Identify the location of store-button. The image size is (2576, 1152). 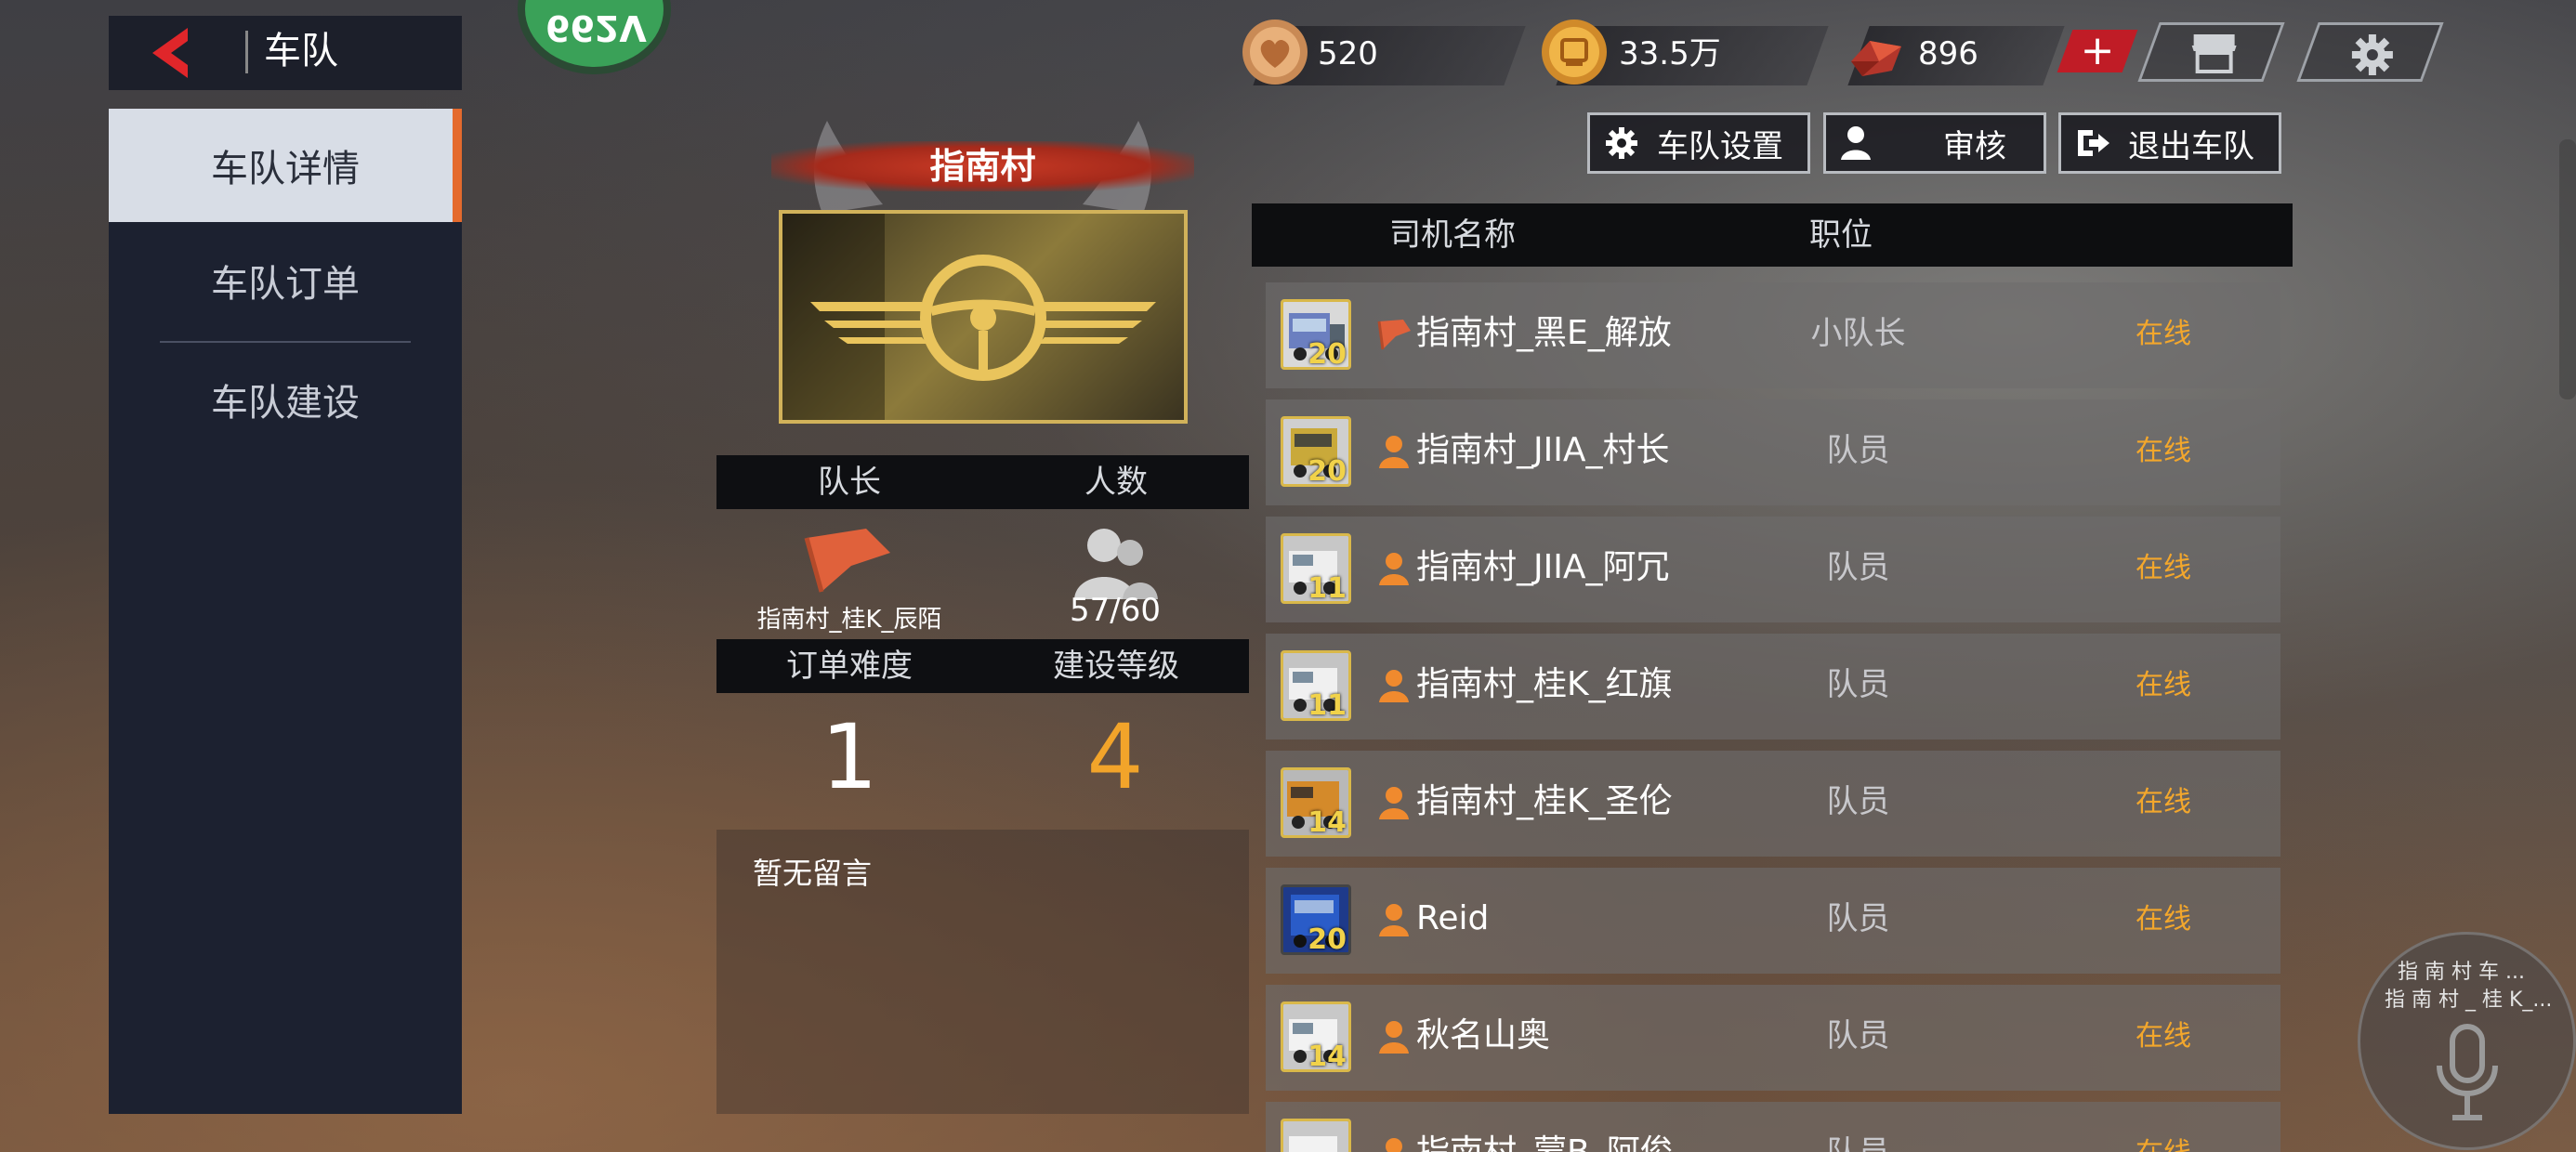
(2211, 52).